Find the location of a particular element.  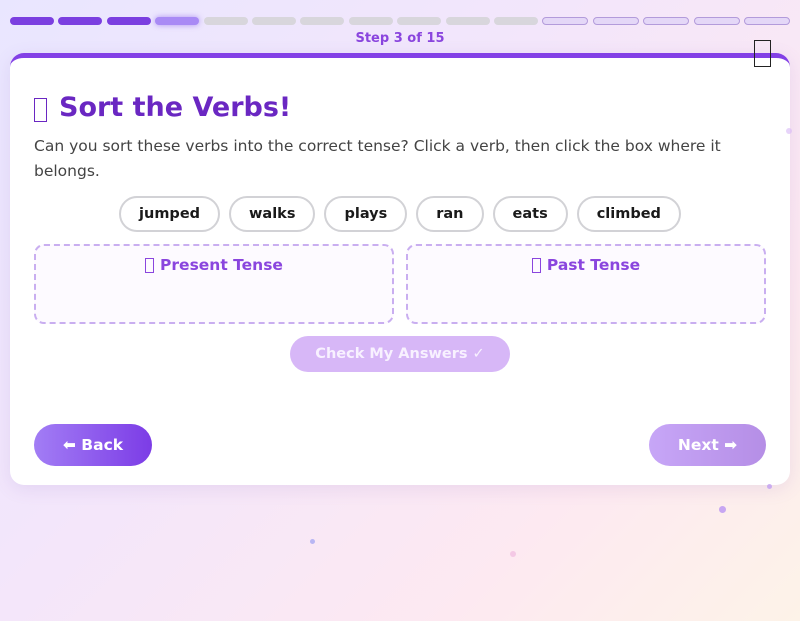

puzzle-icon is located at coordinates (40, 109).